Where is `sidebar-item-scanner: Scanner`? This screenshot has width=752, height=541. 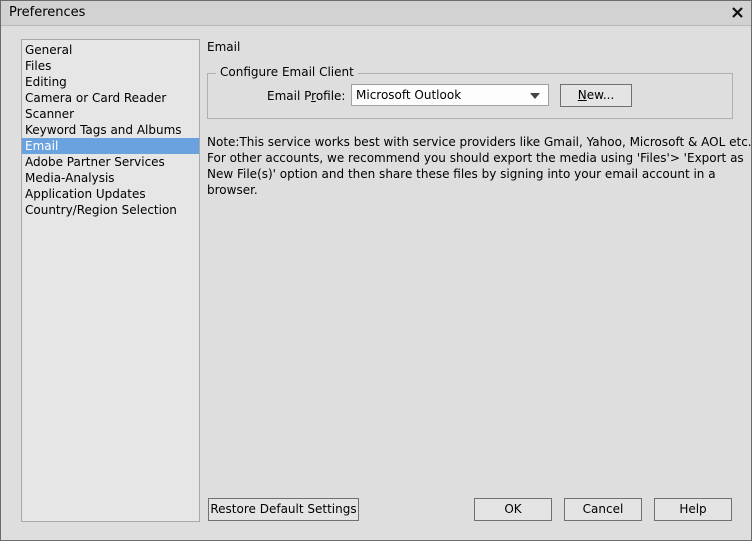
sidebar-item-scanner: Scanner is located at coordinates (110, 114).